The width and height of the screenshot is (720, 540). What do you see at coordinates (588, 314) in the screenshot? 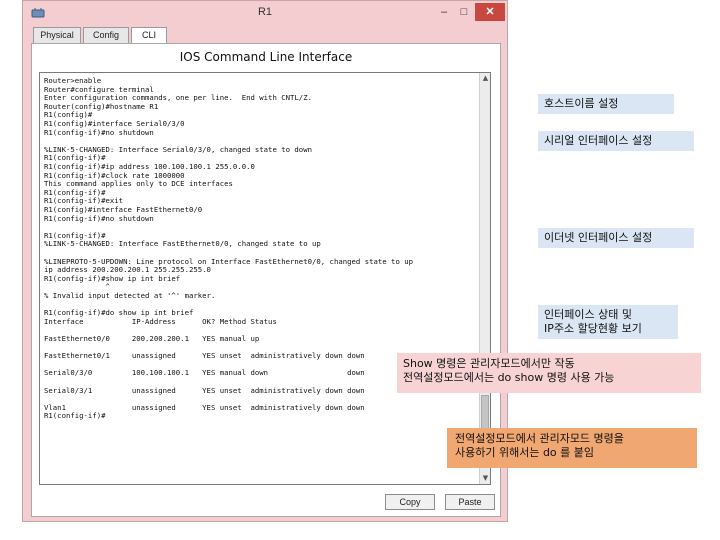
I see `note-status-line: 인터페이스 상태 및` at bounding box center [588, 314].